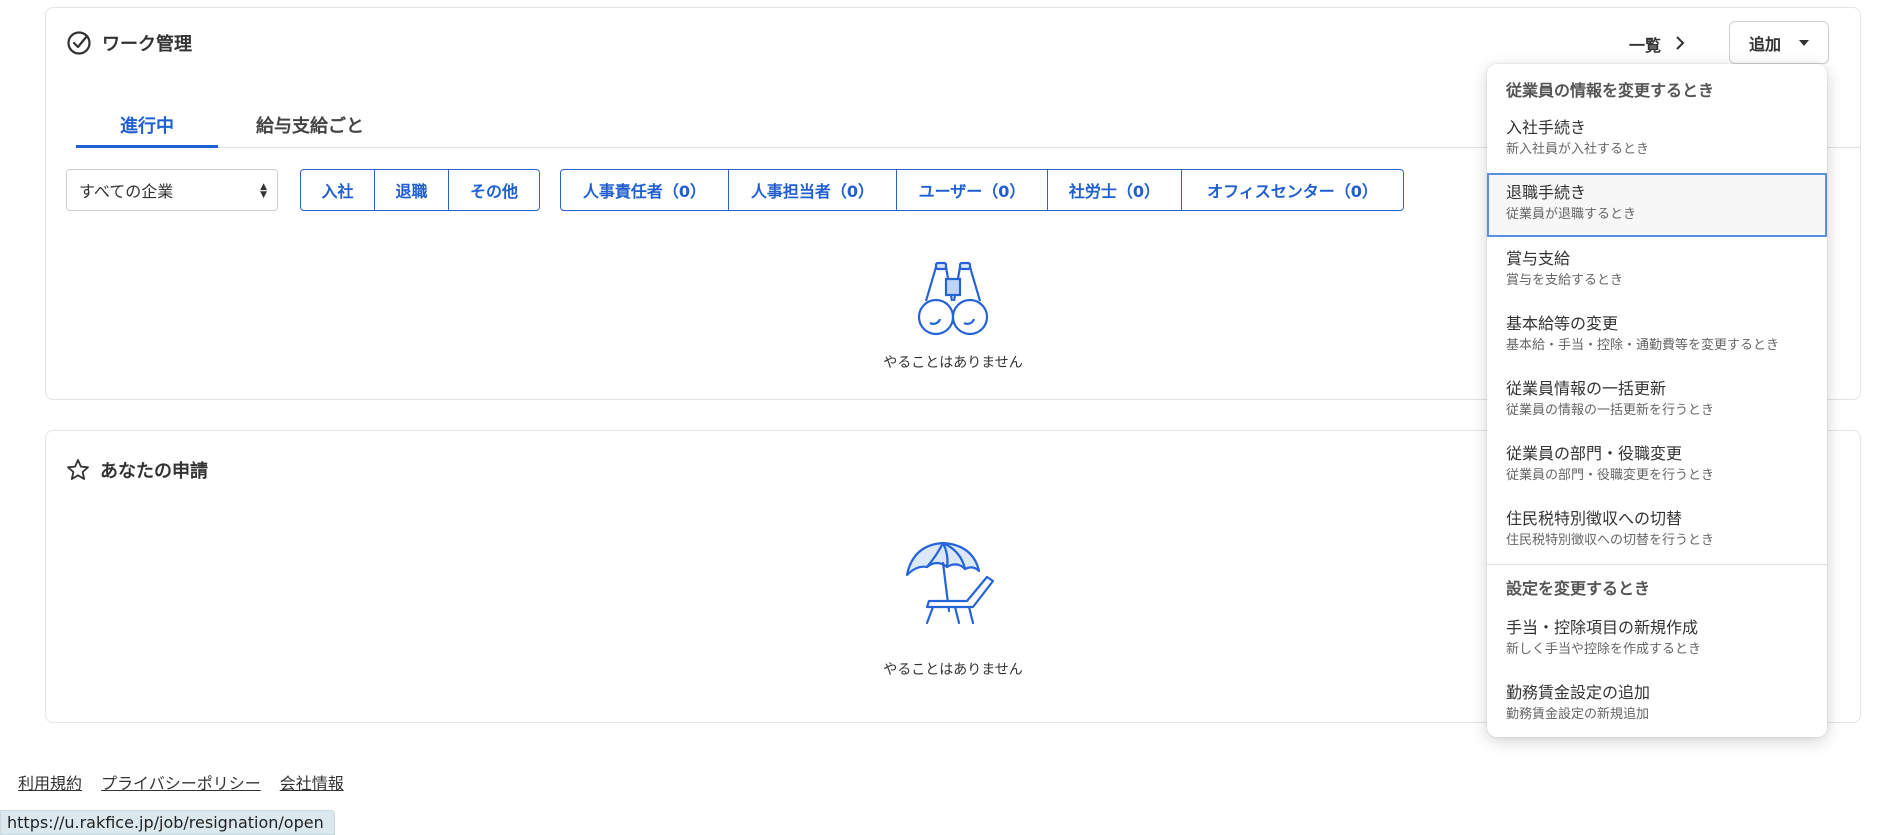 This screenshot has width=1888, height=835. What do you see at coordinates (1657, 271) in the screenshot?
I see `menu-item-bonus: 賞与支給 賞与を支給するとき` at bounding box center [1657, 271].